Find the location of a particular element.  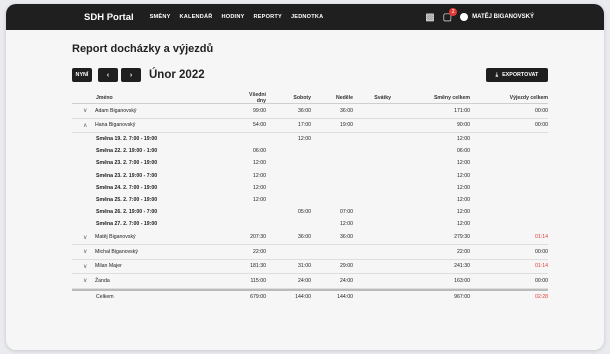

shift-row: Směna 22. 2. 19:00 - 1:00 06:00 06:00 is located at coordinates (310, 151).